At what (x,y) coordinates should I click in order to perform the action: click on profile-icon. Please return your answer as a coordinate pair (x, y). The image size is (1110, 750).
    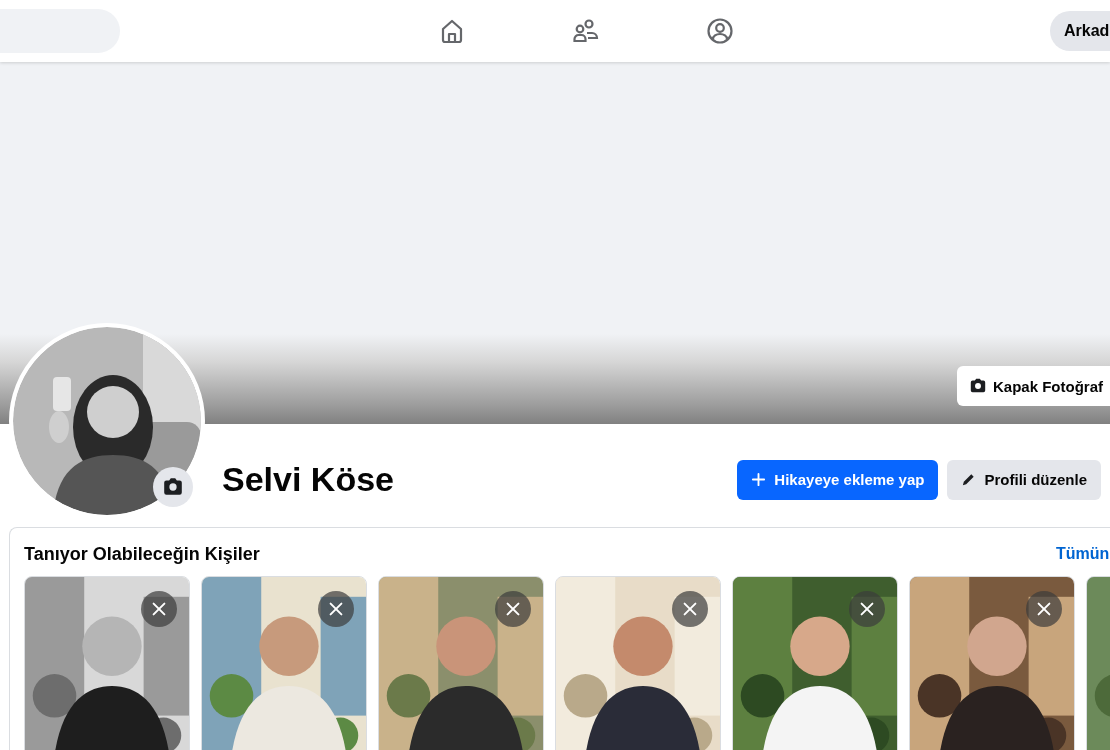
    Looking at the image, I should click on (720, 31).